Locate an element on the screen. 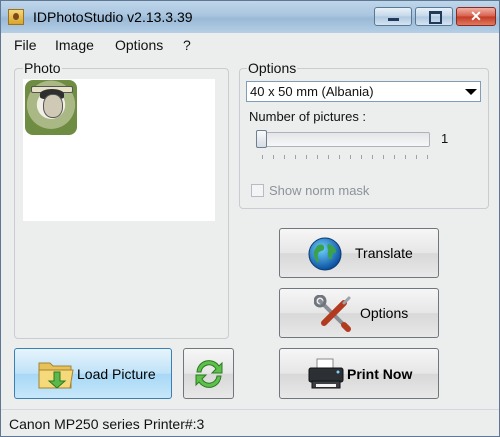 The image size is (500, 437). minimize-button is located at coordinates (393, 16).